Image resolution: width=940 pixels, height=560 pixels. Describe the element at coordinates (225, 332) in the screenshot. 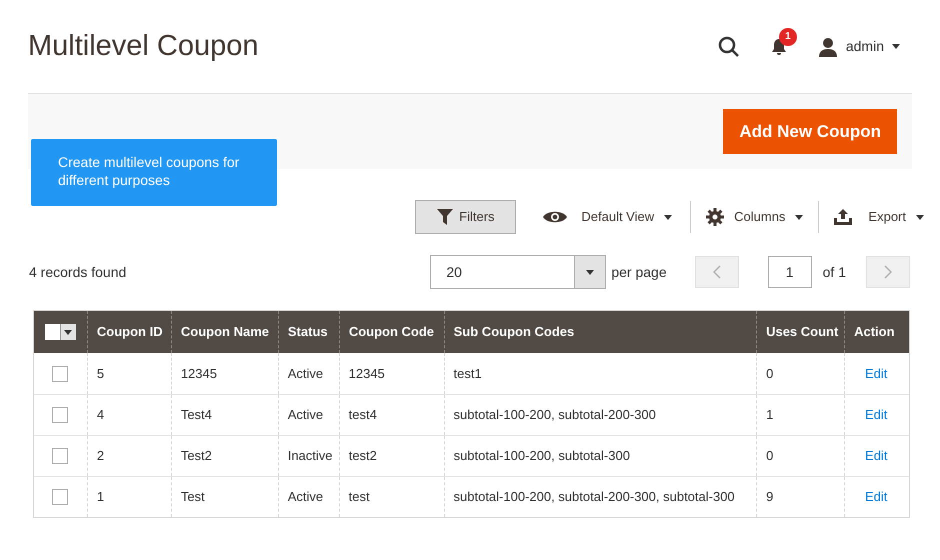

I see `column-header: Coupon Name` at that location.